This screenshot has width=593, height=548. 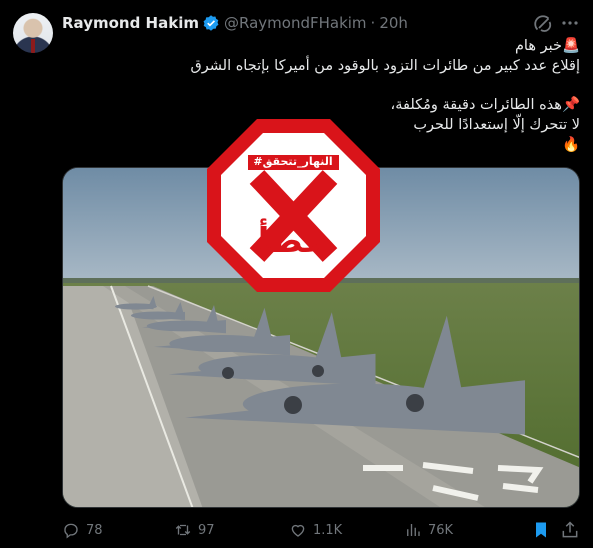 I want to click on share-icon, so click(x=570, y=530).